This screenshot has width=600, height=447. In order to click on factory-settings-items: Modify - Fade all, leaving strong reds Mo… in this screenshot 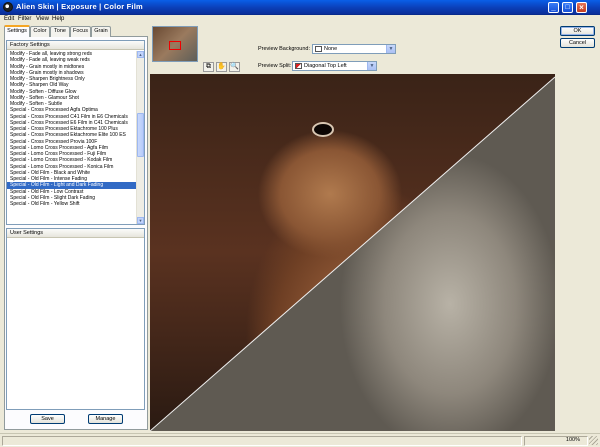, I will do `click(72, 129)`.